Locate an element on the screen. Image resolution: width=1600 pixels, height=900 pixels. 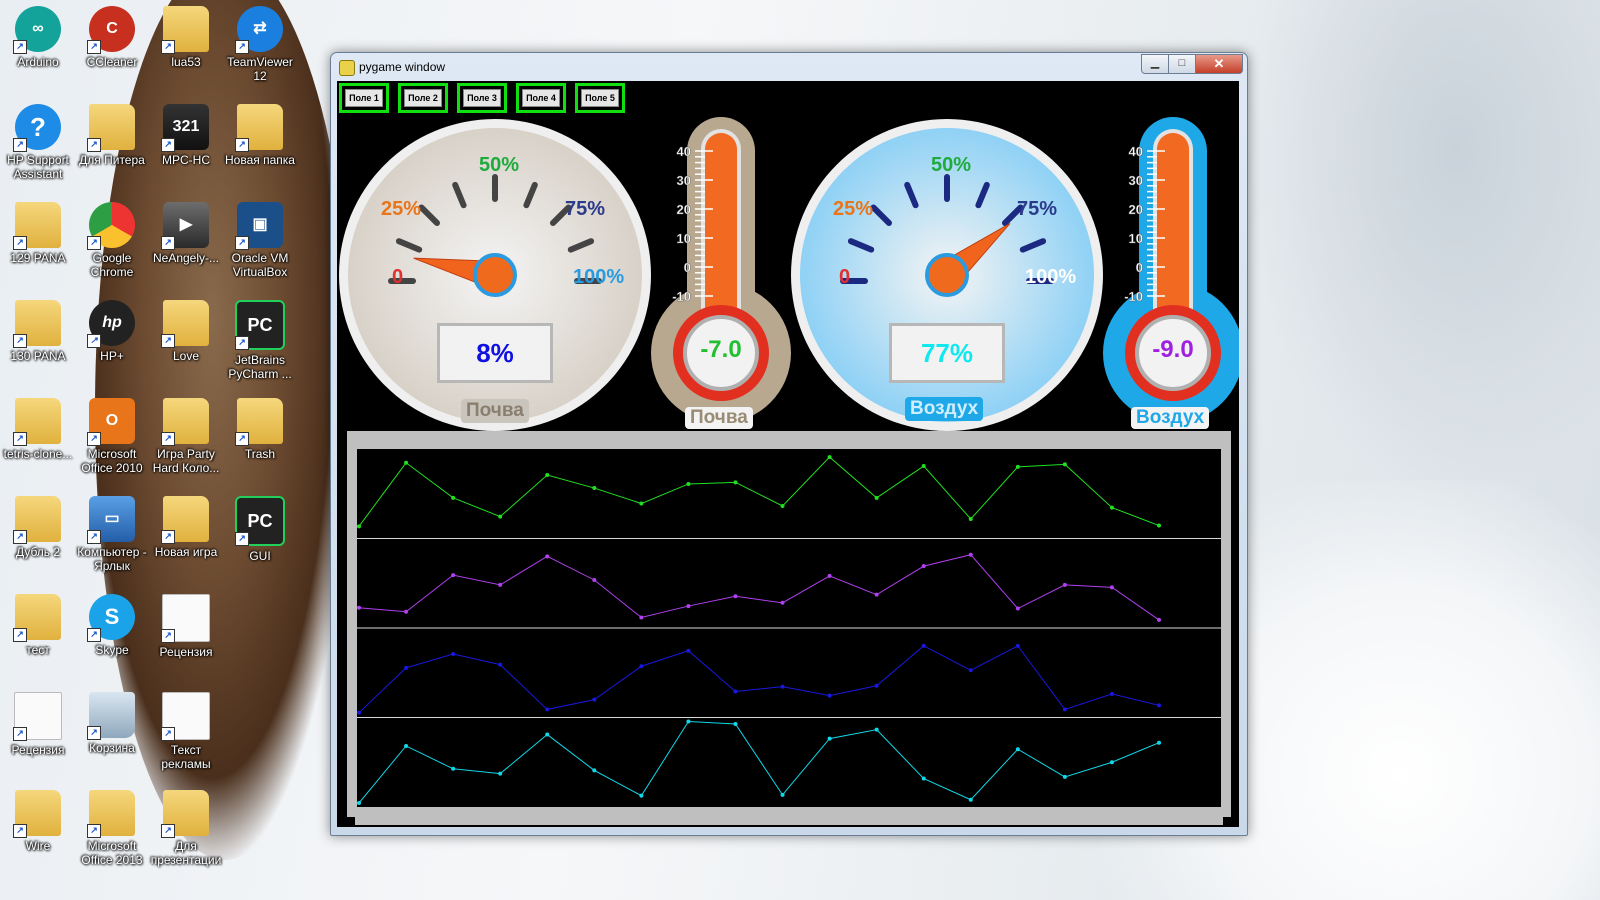
tab-field-3: Поле 3 is located at coordinates (482, 98).